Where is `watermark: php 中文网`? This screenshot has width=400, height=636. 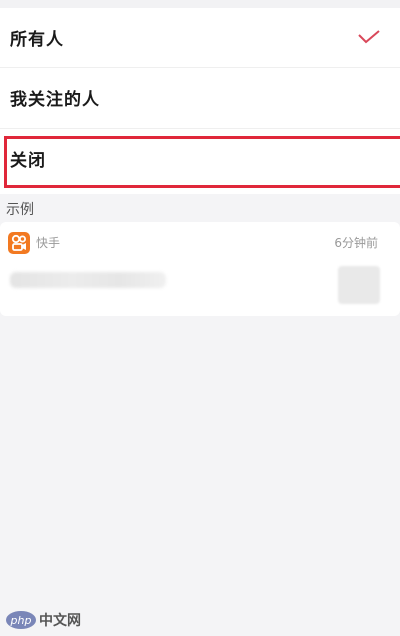 watermark: php 中文网 is located at coordinates (43, 620).